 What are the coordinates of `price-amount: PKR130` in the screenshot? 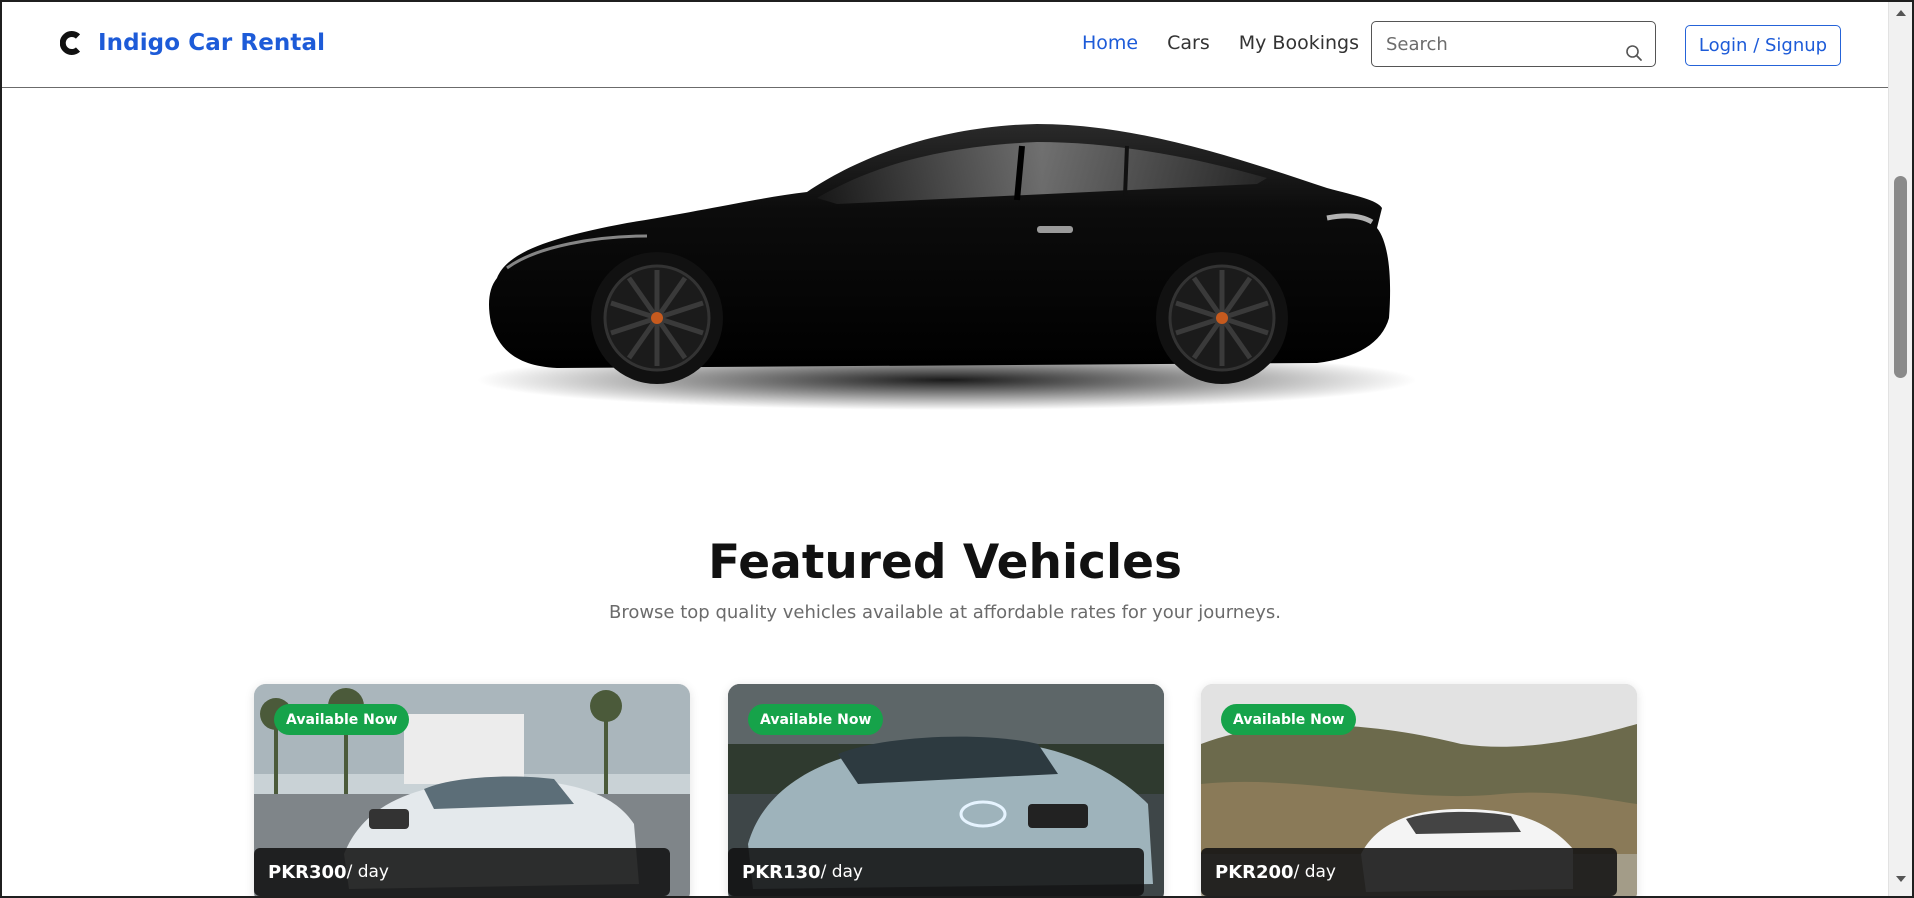 It's located at (781, 872).